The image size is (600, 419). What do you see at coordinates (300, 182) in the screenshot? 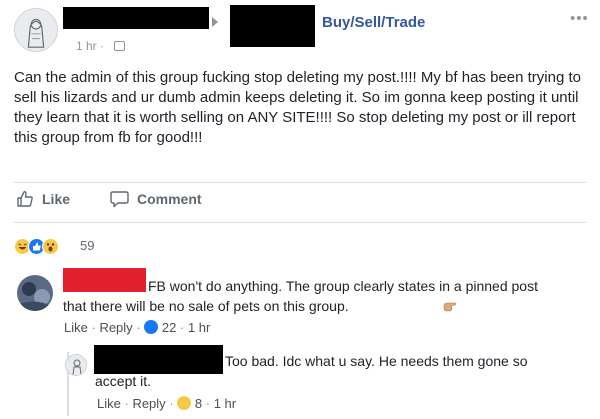
I see `action-divider-top` at bounding box center [300, 182].